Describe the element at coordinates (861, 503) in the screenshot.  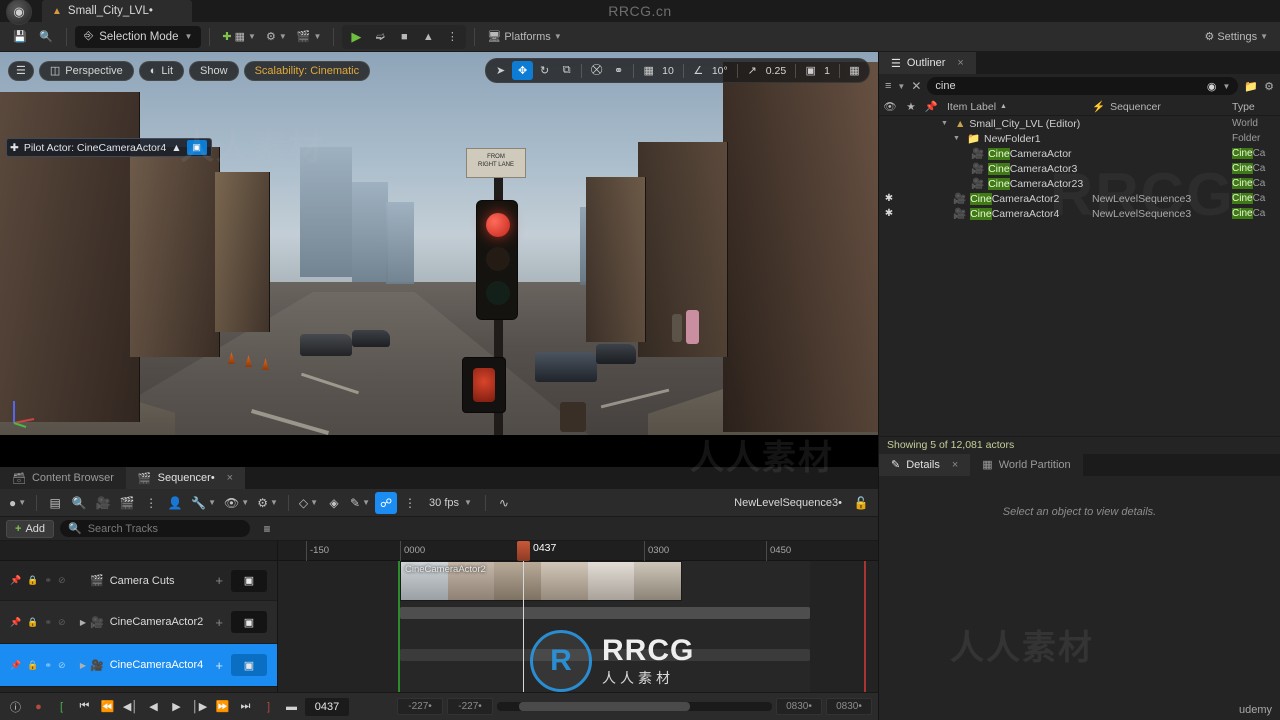
I see `unlocked-icon: 🔓` at that location.